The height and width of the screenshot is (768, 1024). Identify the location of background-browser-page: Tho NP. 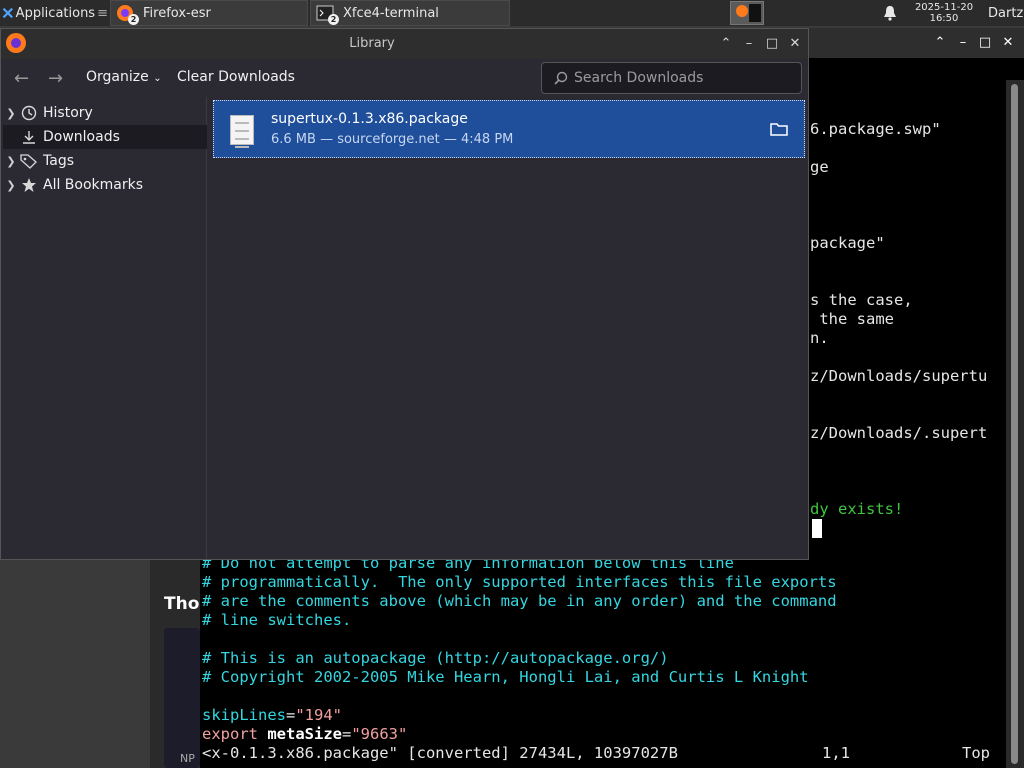
(175, 664).